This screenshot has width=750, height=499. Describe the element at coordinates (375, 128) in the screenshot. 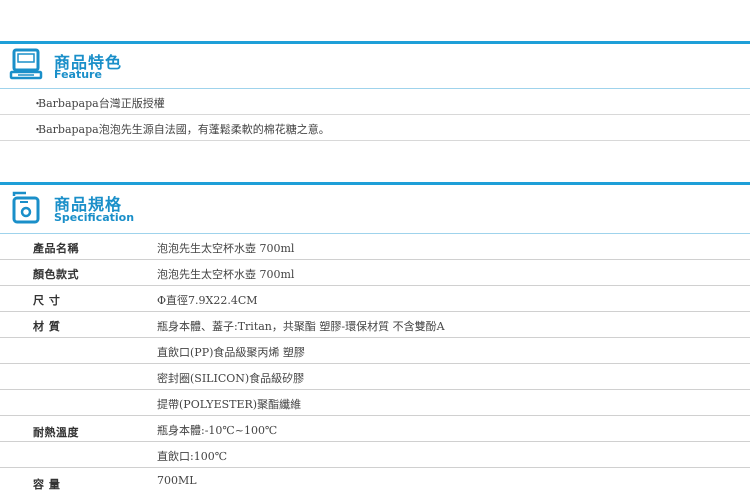

I see `feature-item: ・ Barbapapa泡泡先生源自法國，有蓬鬆柔軟的棉花糖之意。` at that location.